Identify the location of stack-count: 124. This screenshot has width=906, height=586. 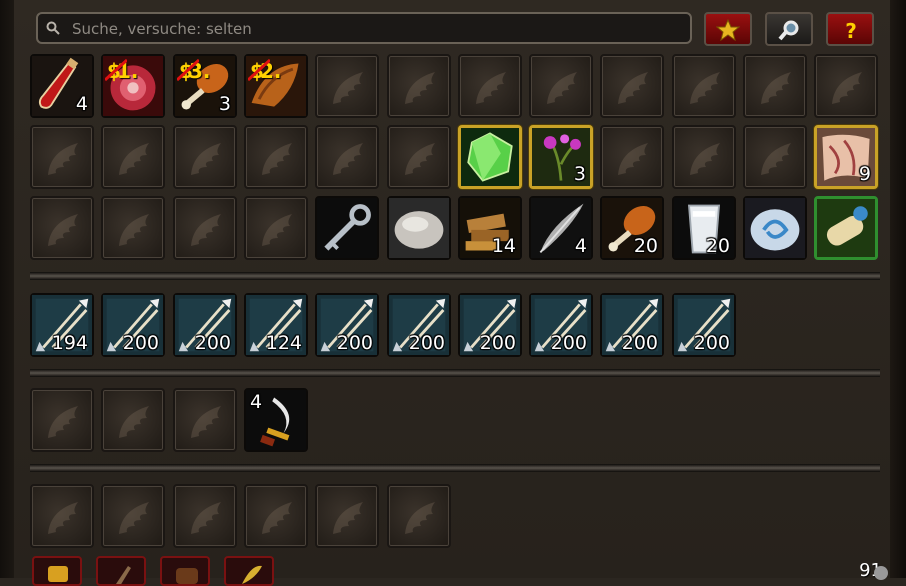
(283, 343).